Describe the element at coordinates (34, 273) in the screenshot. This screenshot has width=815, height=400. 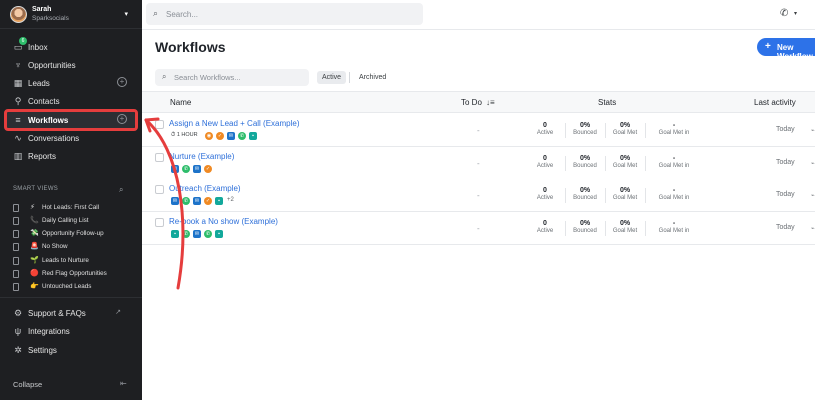
I see `smart-view-emoji: 🔴` at that location.